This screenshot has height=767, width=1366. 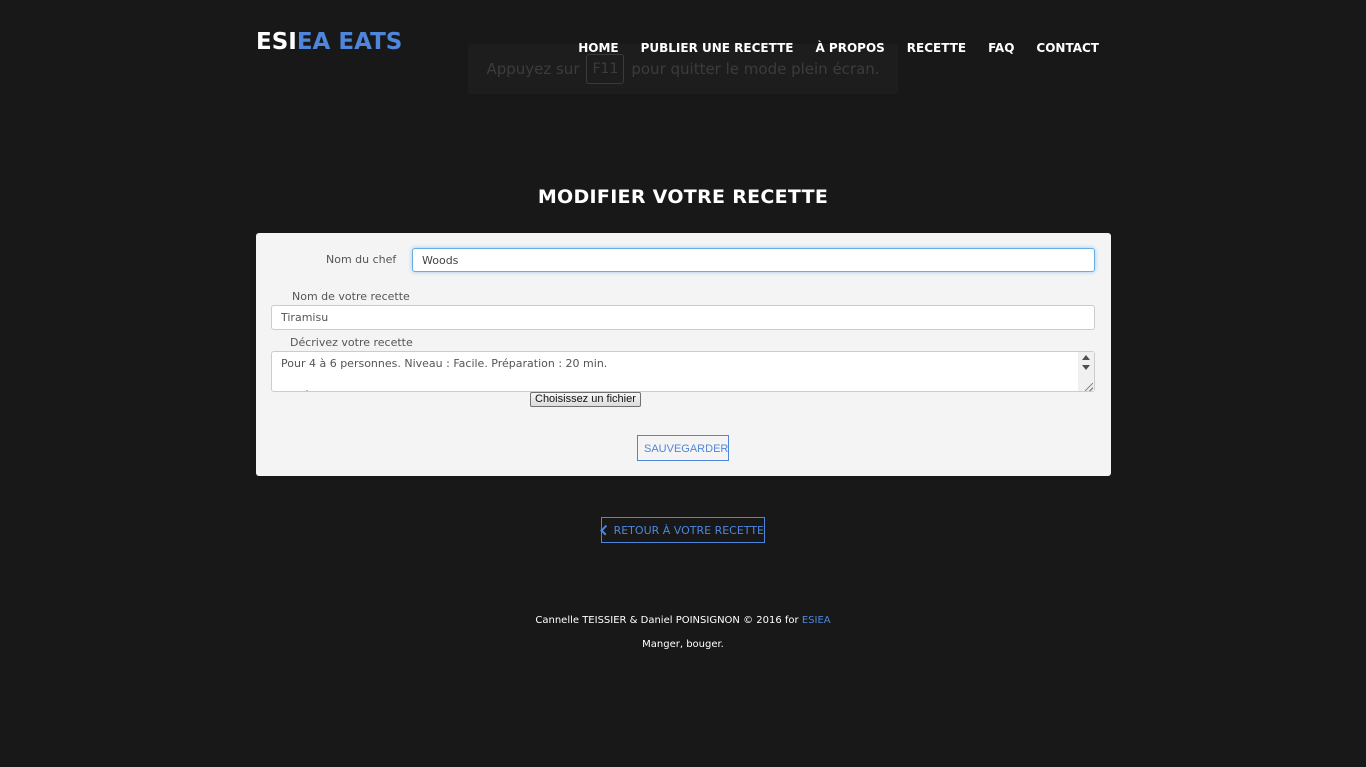 What do you see at coordinates (351, 296) in the screenshot?
I see `recipe-name-label: Nom de votre recette` at bounding box center [351, 296].